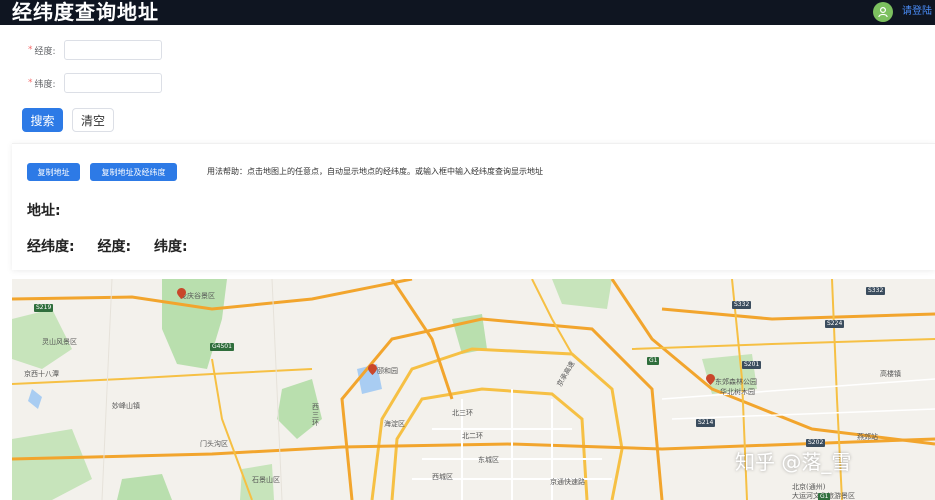 This screenshot has height=500, width=935. What do you see at coordinates (45, 51) in the screenshot?
I see `longitude-label: 经度:` at bounding box center [45, 51].